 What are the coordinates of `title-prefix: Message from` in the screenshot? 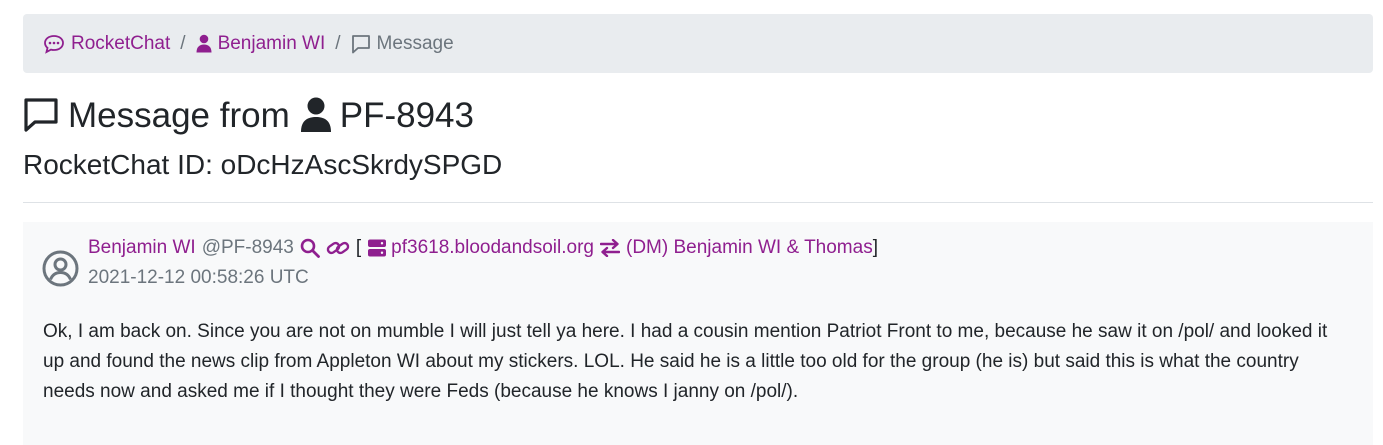 It's located at (179, 115).